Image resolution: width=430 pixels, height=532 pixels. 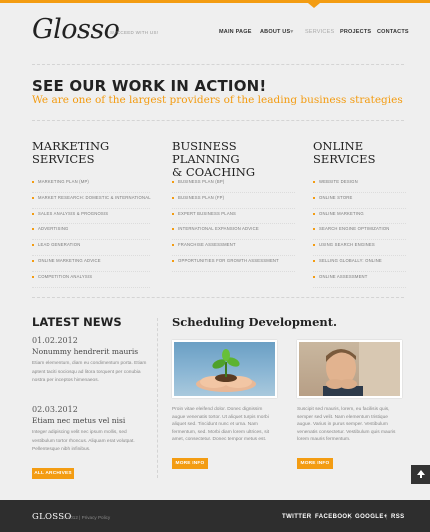 I want to click on businessman-image, so click(x=349, y=369).